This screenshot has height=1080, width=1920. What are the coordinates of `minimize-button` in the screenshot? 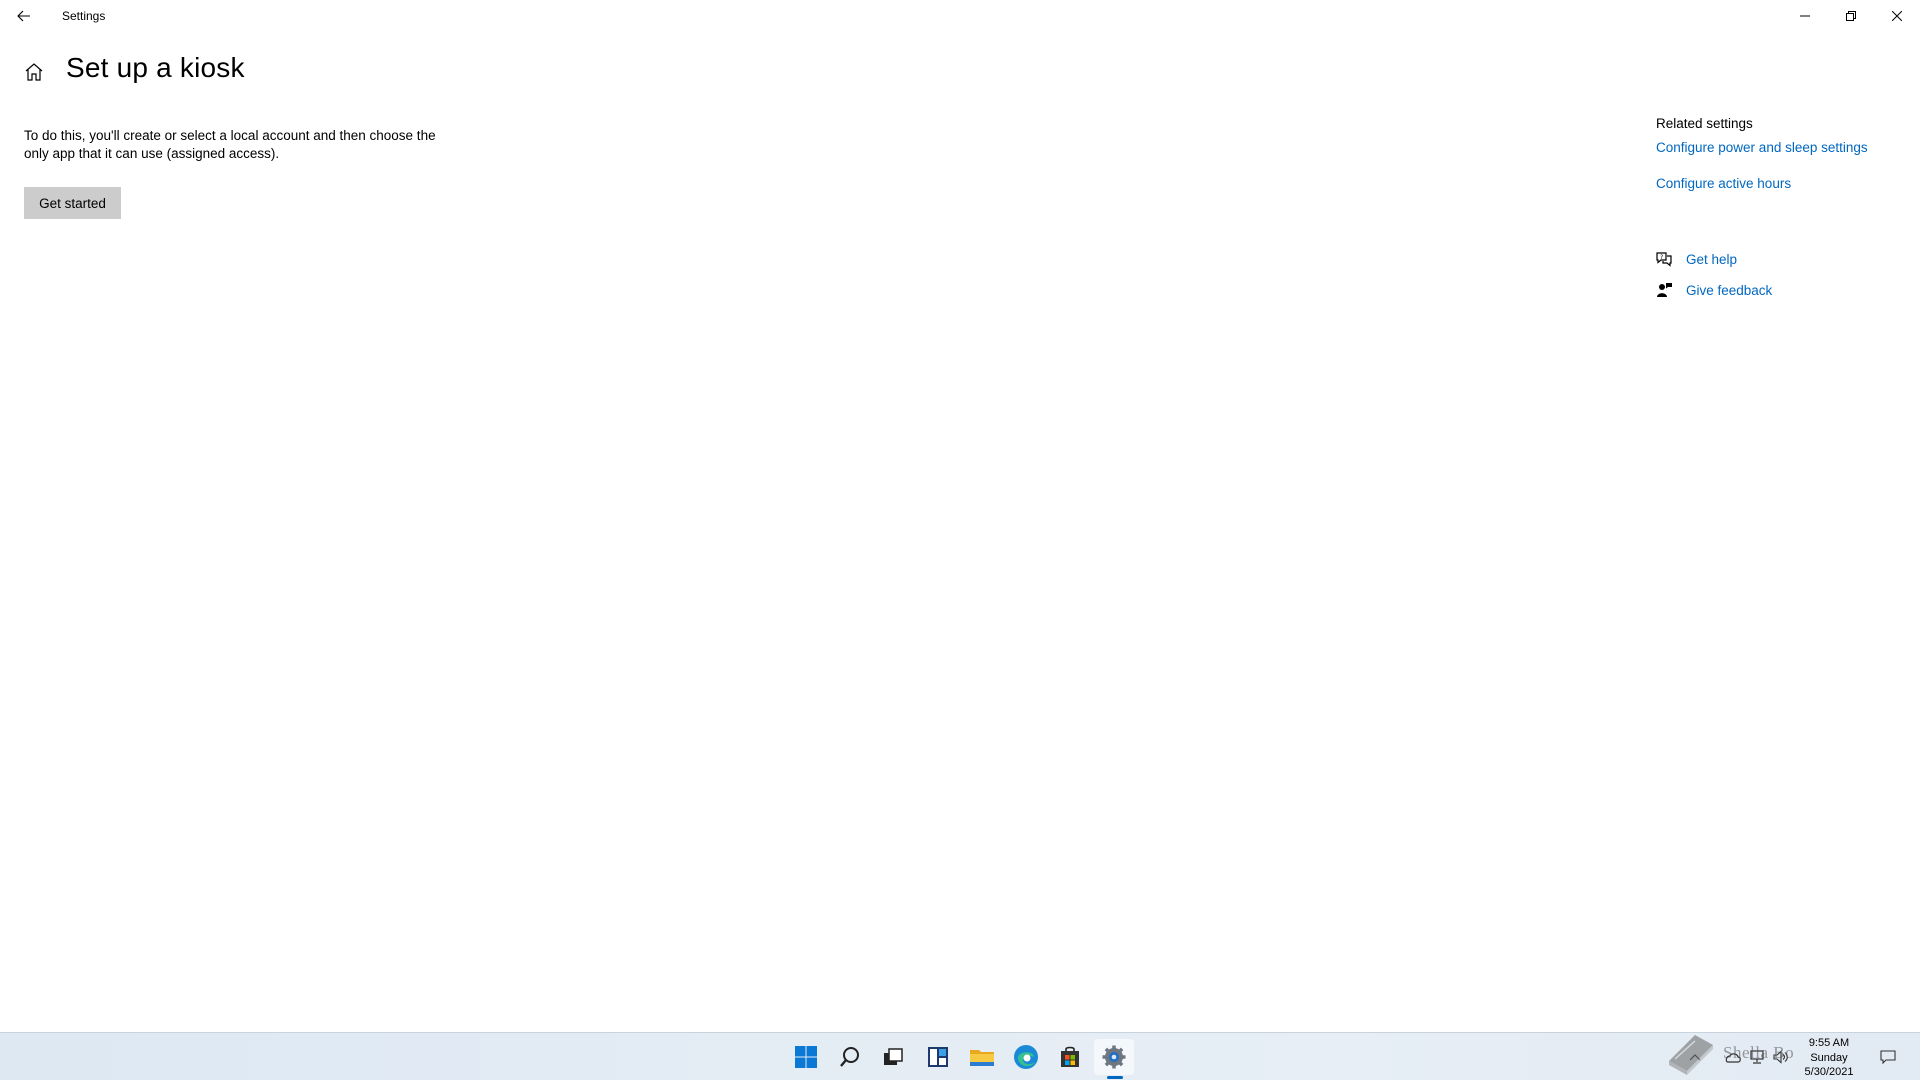 It's located at (1805, 16).